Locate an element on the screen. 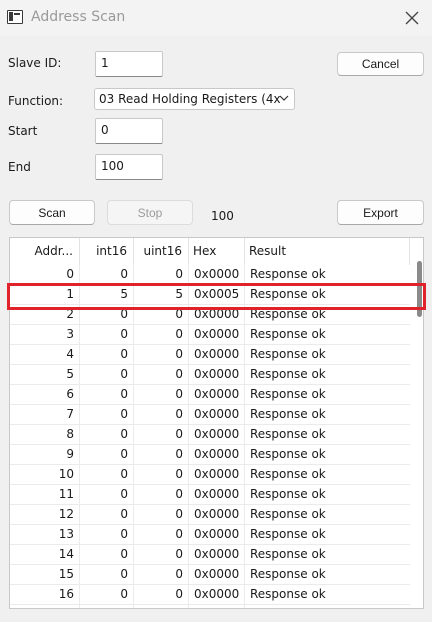 The image size is (432, 622). table-row: 16 0 0 0x0000 Response ok is located at coordinates (210, 595).